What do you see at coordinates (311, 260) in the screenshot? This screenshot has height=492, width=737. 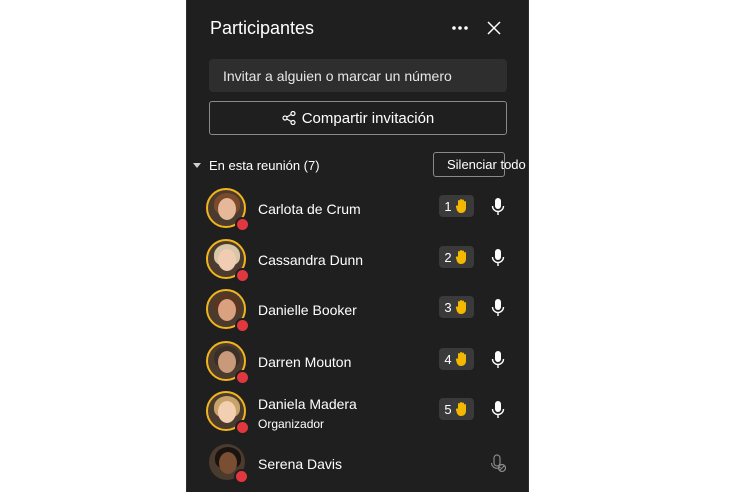 I see `participant-name: Cassandra Dunn` at bounding box center [311, 260].